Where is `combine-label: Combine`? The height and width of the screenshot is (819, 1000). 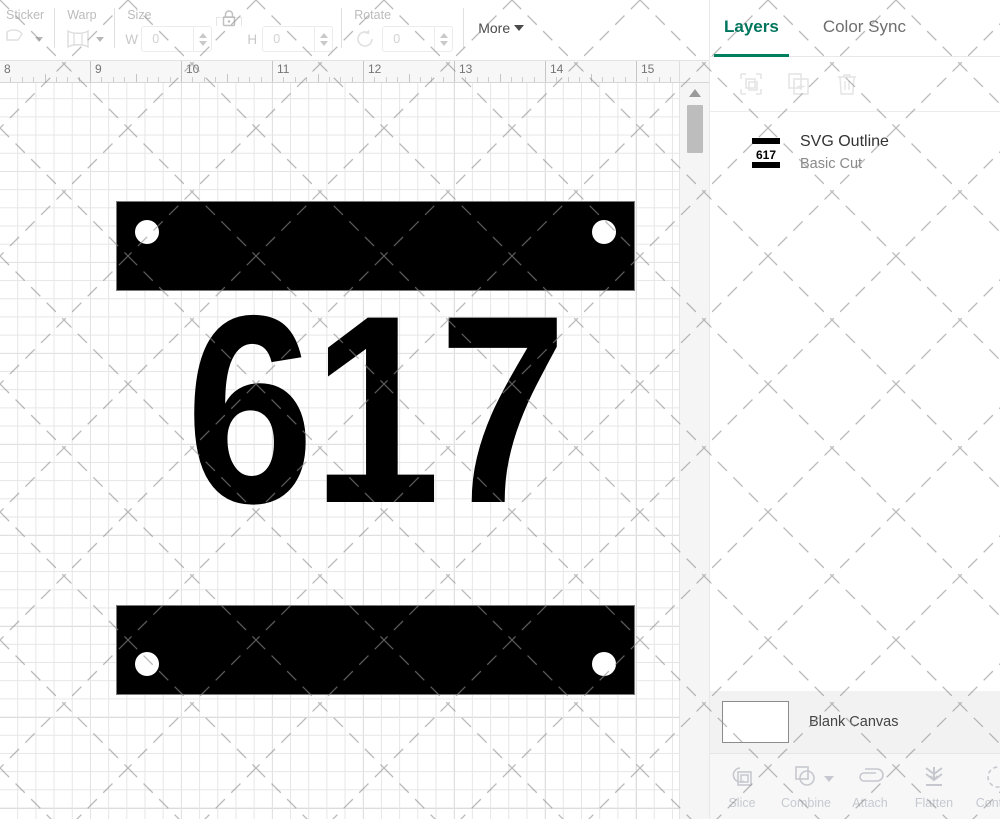
combine-label: Combine is located at coordinates (806, 803).